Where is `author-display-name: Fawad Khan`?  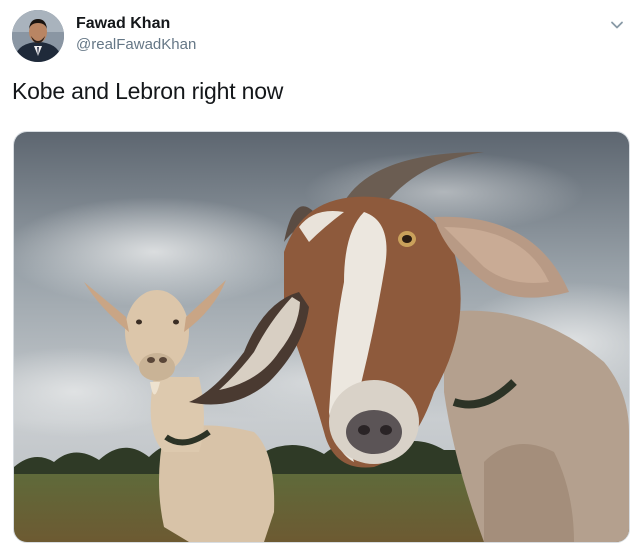
author-display-name: Fawad Khan is located at coordinates (136, 24).